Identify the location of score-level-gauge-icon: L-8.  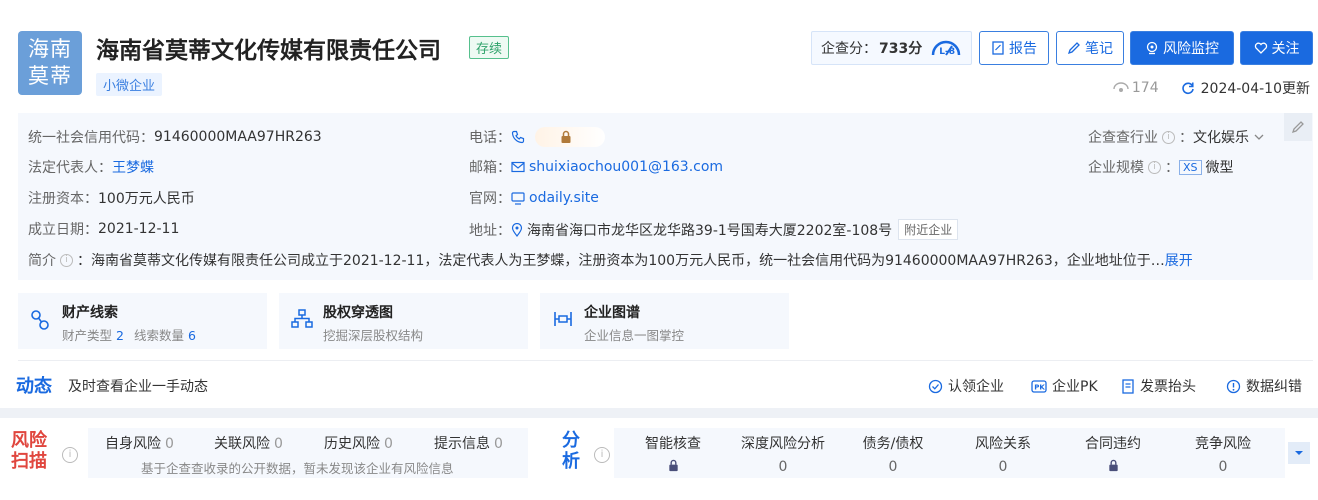
(946, 48).